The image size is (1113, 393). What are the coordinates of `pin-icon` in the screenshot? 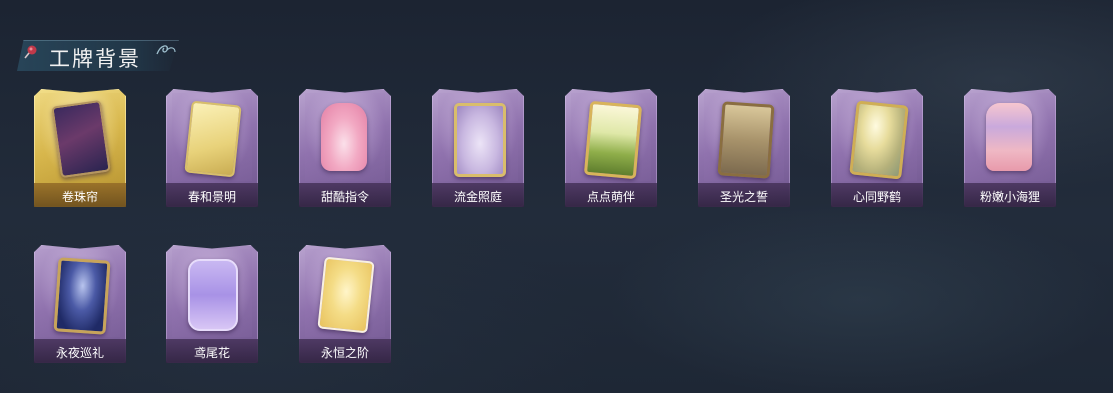 It's located at (30, 52).